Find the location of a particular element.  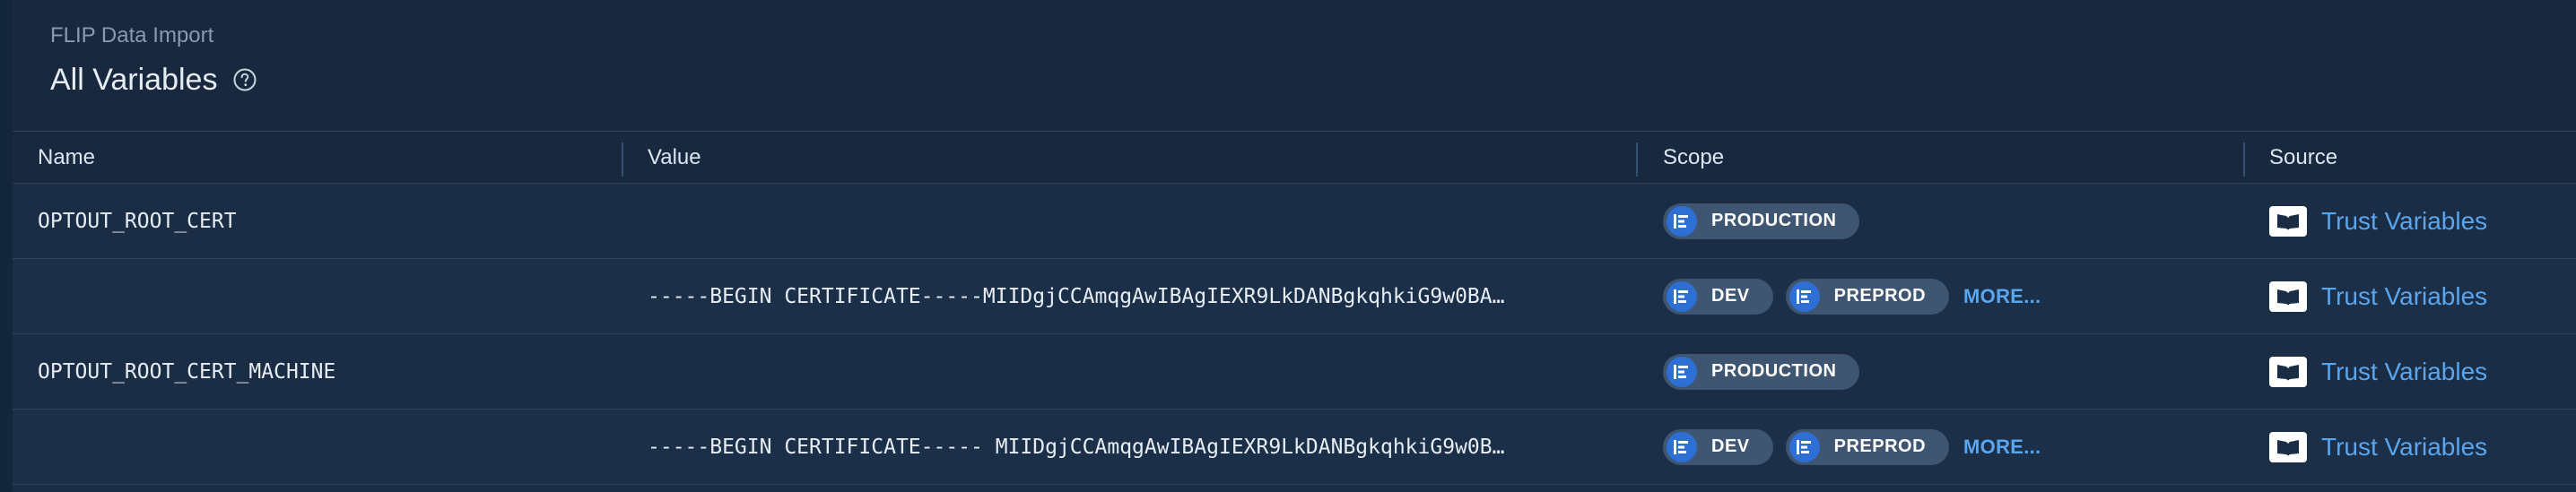

variable-name-cell: OPTOUT_ROOT_CERT is located at coordinates (325, 221).